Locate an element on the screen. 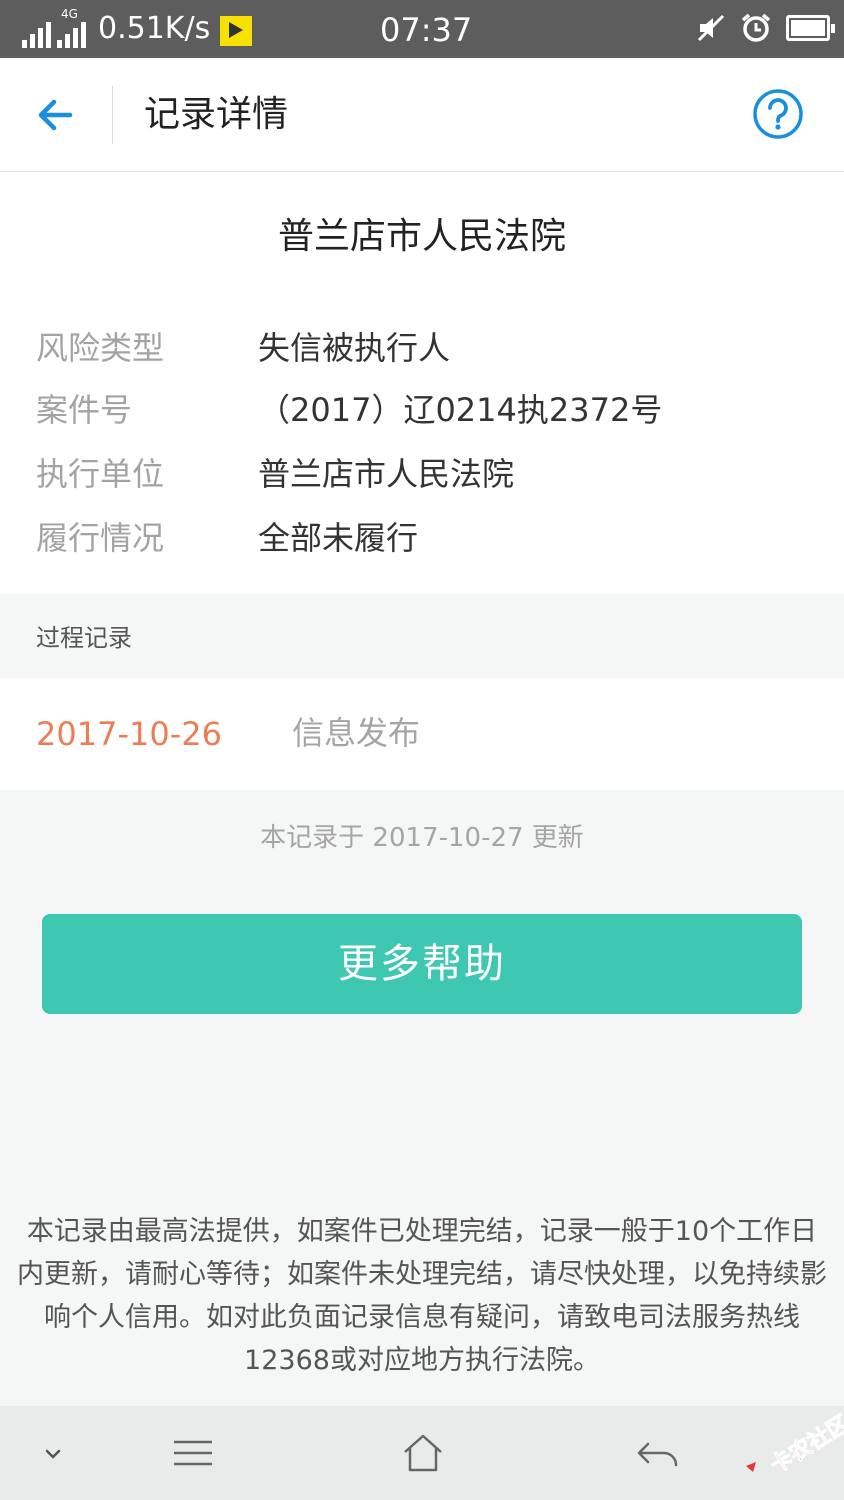  alarm-icon is located at coordinates (756, 27).